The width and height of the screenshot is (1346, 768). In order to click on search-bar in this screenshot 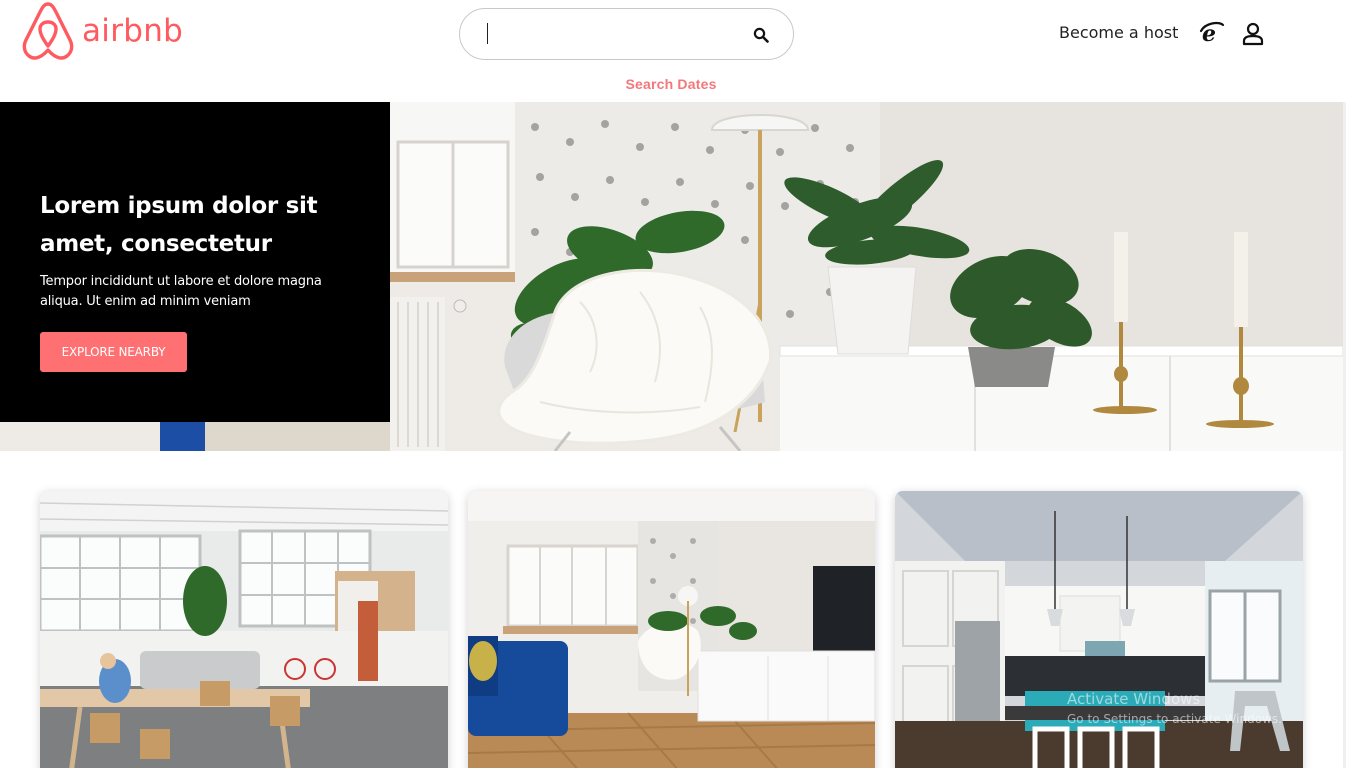, I will do `click(626, 34)`.